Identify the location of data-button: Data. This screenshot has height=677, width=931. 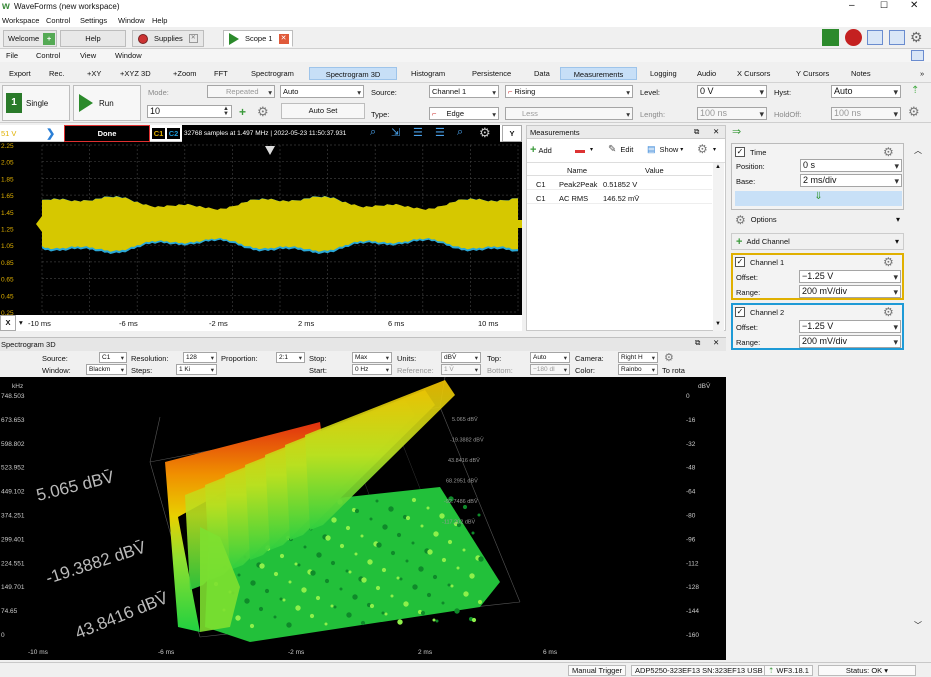
(542, 73).